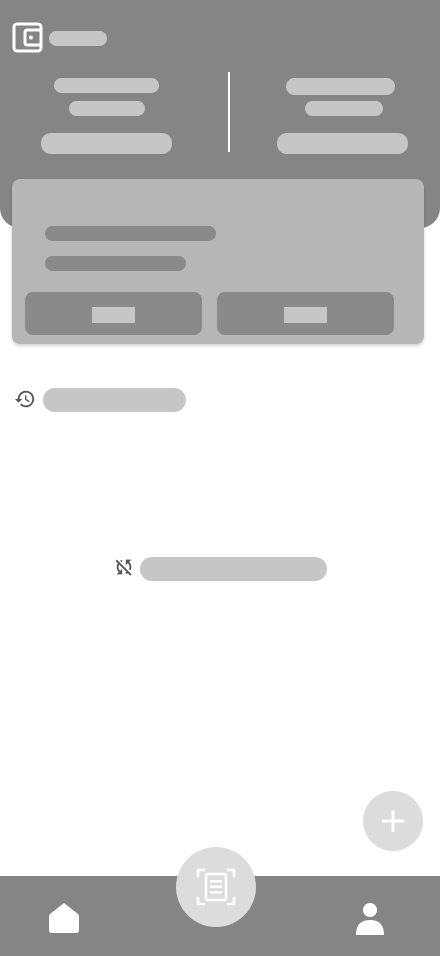 This screenshot has height=956, width=440. I want to click on plus-icon, so click(393, 821).